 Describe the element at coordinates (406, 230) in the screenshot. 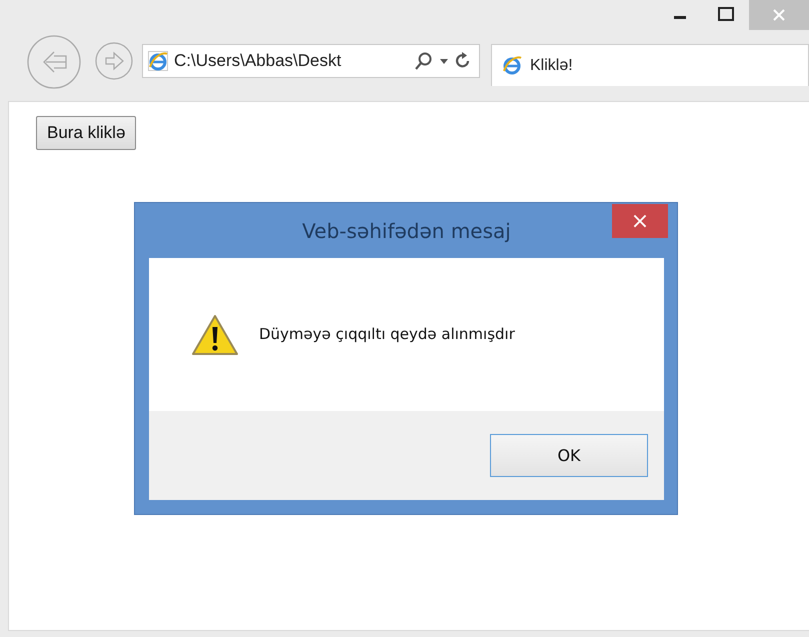

I see `dialog-title: Veb-səhifədən mesaj` at that location.